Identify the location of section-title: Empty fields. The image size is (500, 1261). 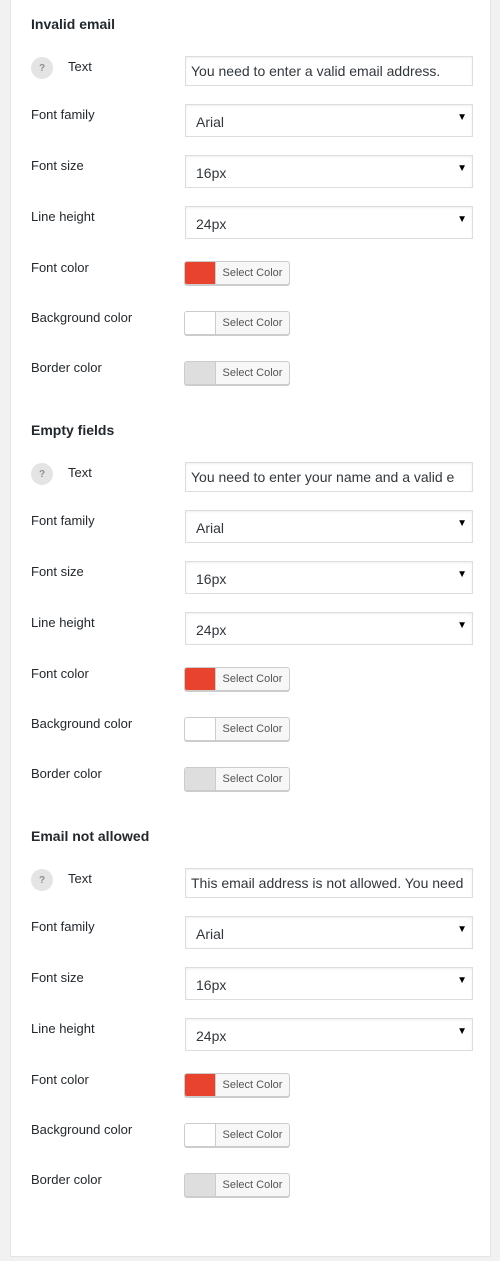
(73, 430).